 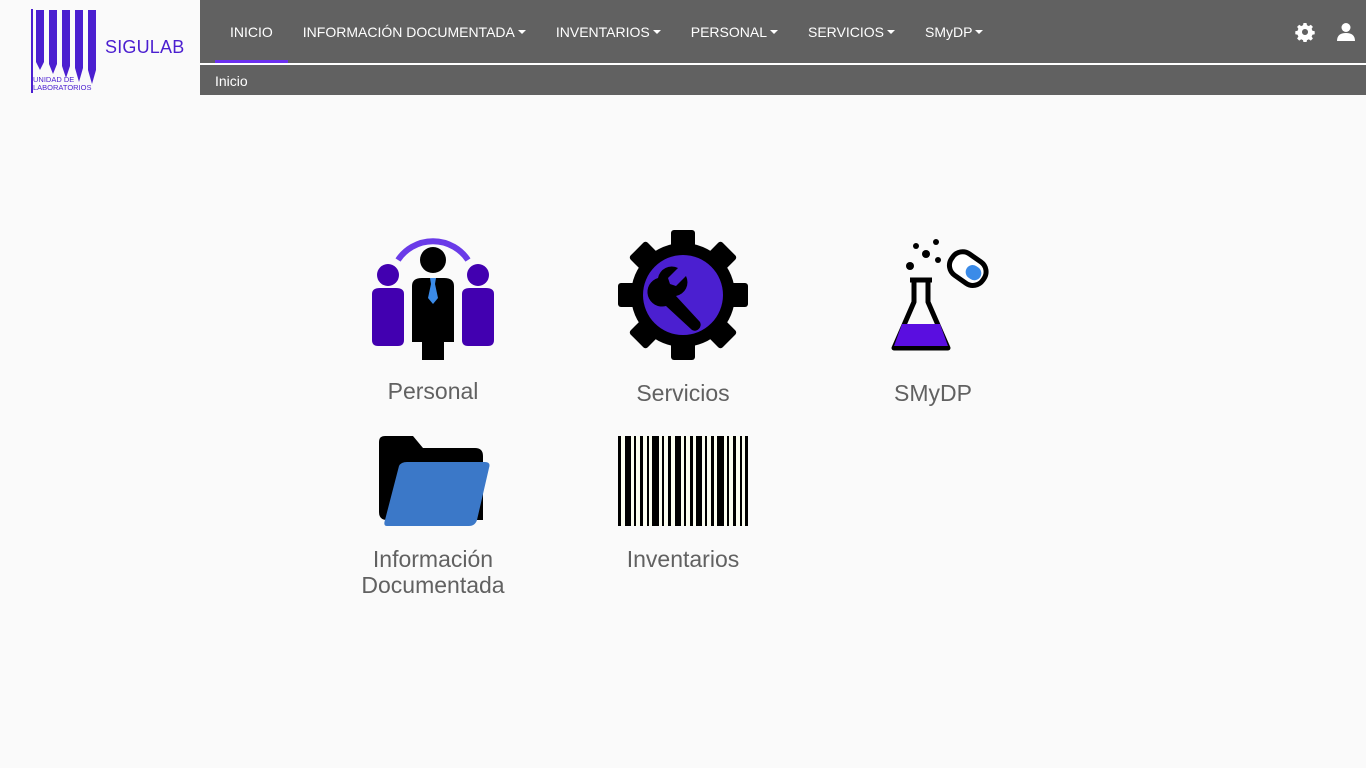 I want to click on gear-wrench-icon, so click(x=683, y=295).